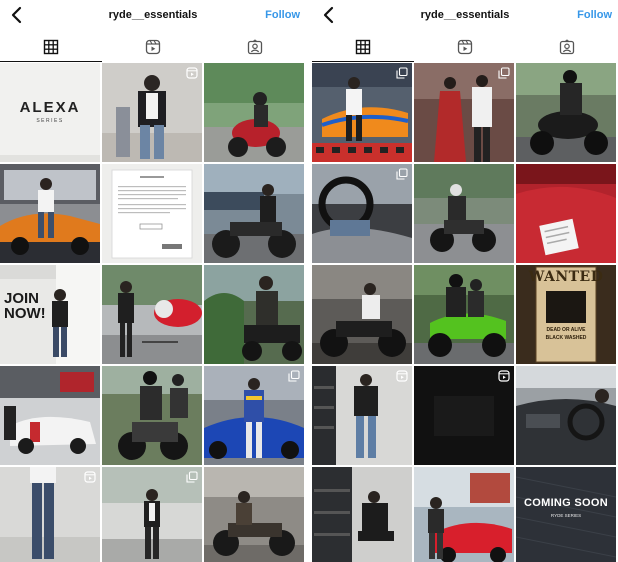 Image resolution: width=618 pixels, height=562 pixels. I want to click on post-tile: JOIN NOW!, so click(50, 314).